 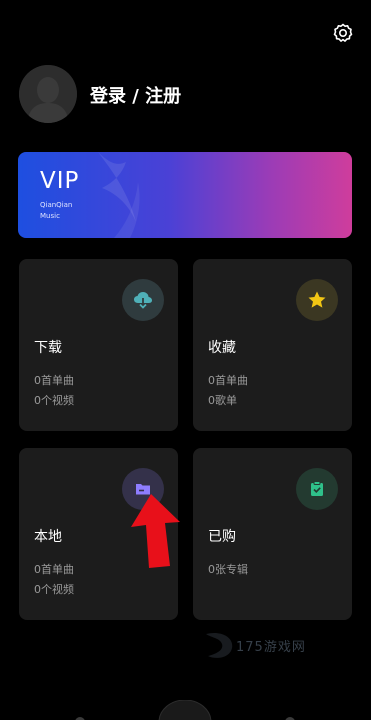 I want to click on bottom-nav-partial, so click(x=185, y=710).